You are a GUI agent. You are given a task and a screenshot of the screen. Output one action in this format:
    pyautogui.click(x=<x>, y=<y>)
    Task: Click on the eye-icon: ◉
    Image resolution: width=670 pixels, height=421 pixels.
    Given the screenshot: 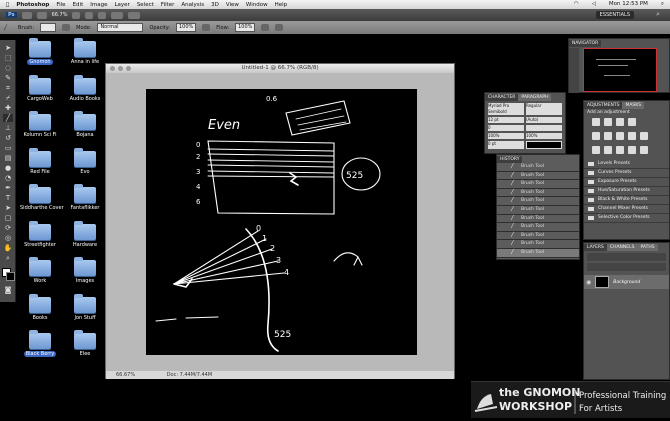 What is the action you would take?
    pyautogui.click(x=588, y=282)
    